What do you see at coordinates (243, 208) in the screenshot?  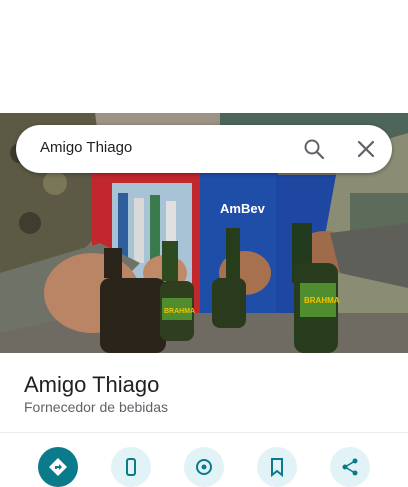 I see `crate-brand-text: AmBev` at bounding box center [243, 208].